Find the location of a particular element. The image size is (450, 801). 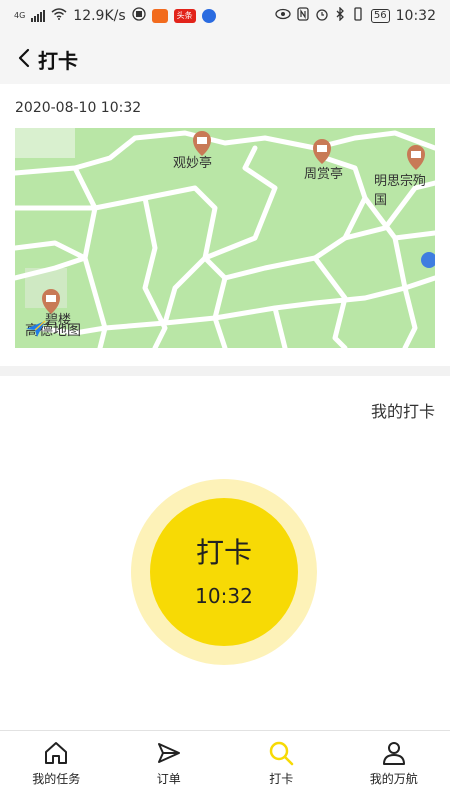

app-header: 打卡 is located at coordinates (225, 58).